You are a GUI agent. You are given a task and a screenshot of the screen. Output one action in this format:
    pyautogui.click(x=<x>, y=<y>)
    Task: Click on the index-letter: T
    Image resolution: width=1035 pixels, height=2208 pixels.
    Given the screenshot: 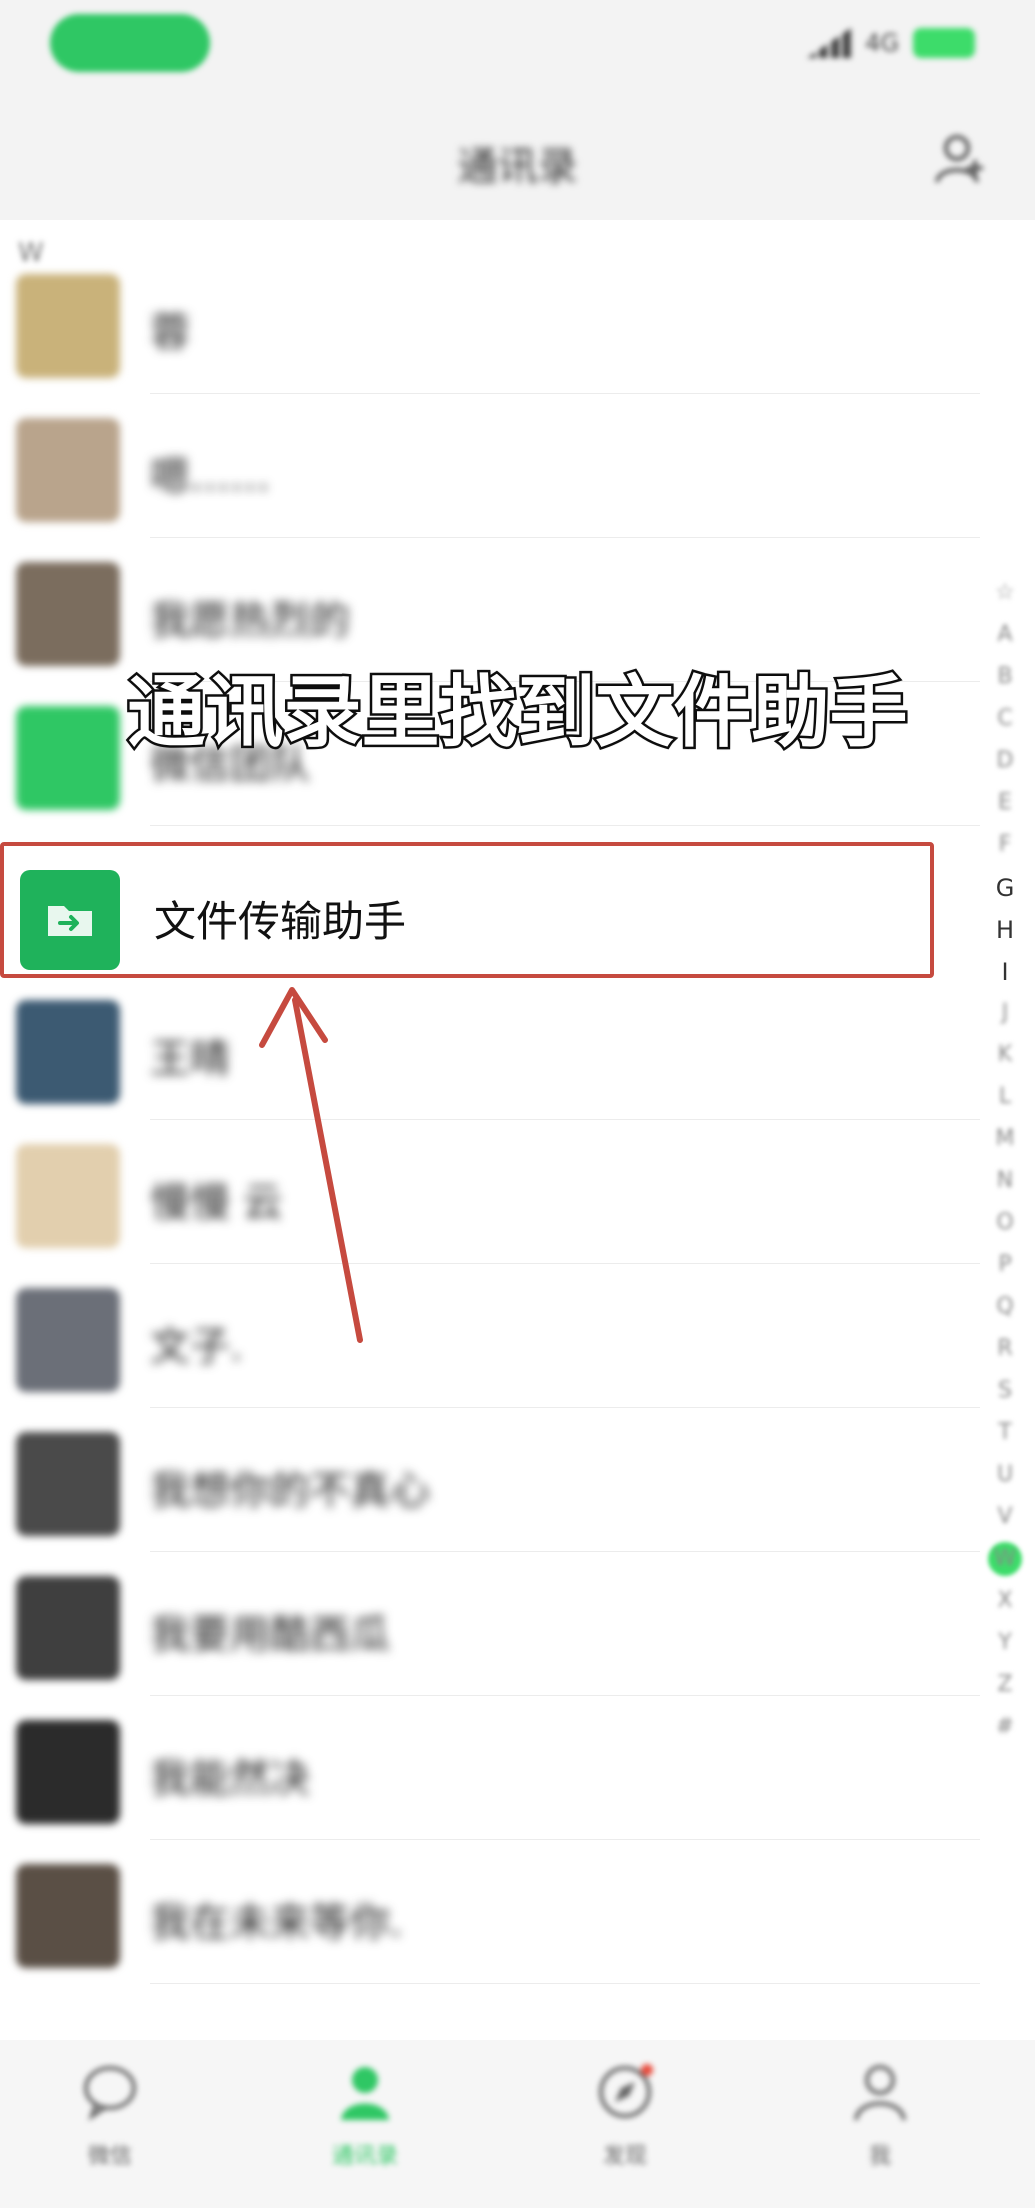 What is the action you would take?
    pyautogui.click(x=1005, y=1432)
    